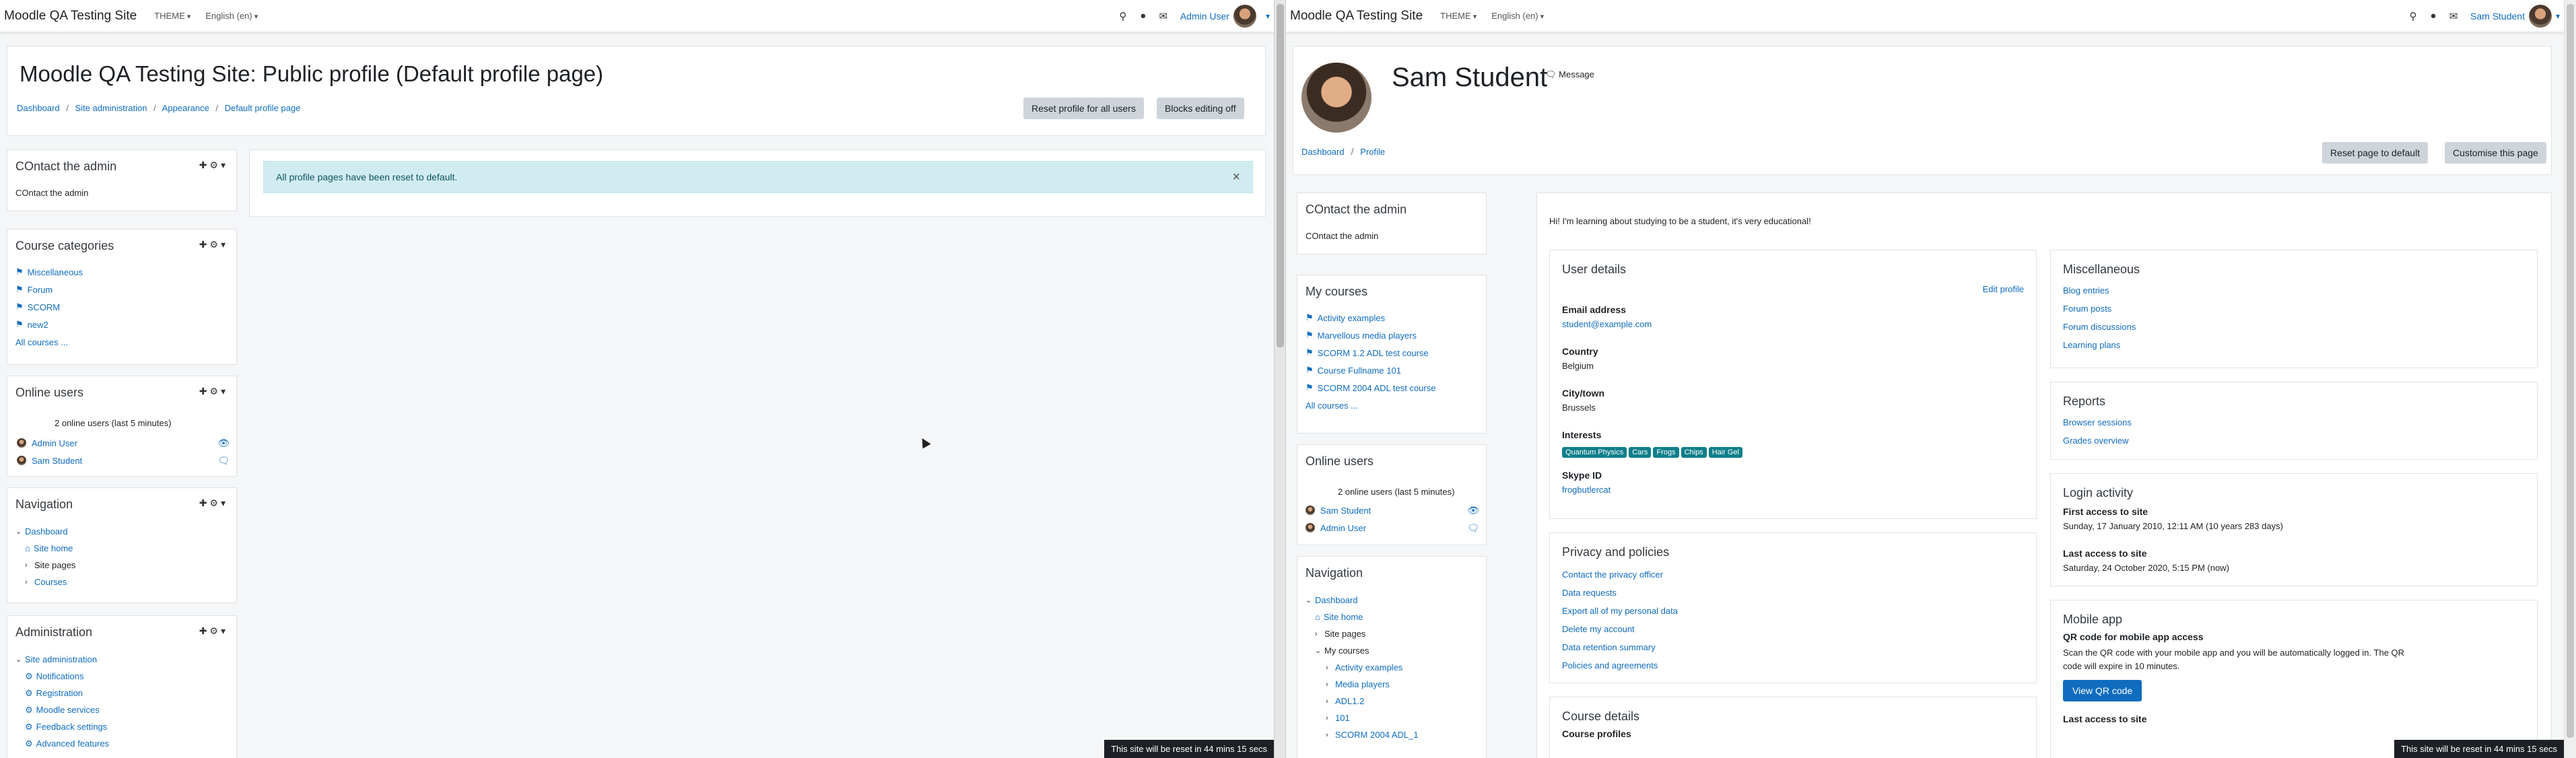 Image resolution: width=2576 pixels, height=758 pixels. Describe the element at coordinates (263, 108) in the screenshot. I see `breadcrumb-default-profile: Default profile page` at that location.